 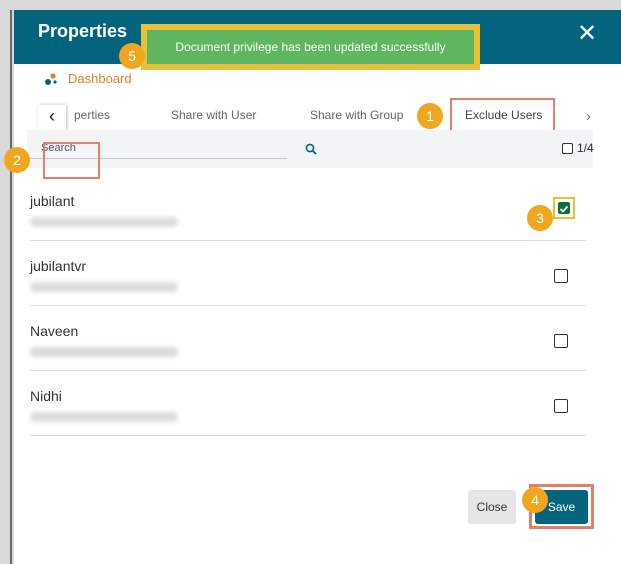 I want to click on window-left-border, so click(x=11, y=287).